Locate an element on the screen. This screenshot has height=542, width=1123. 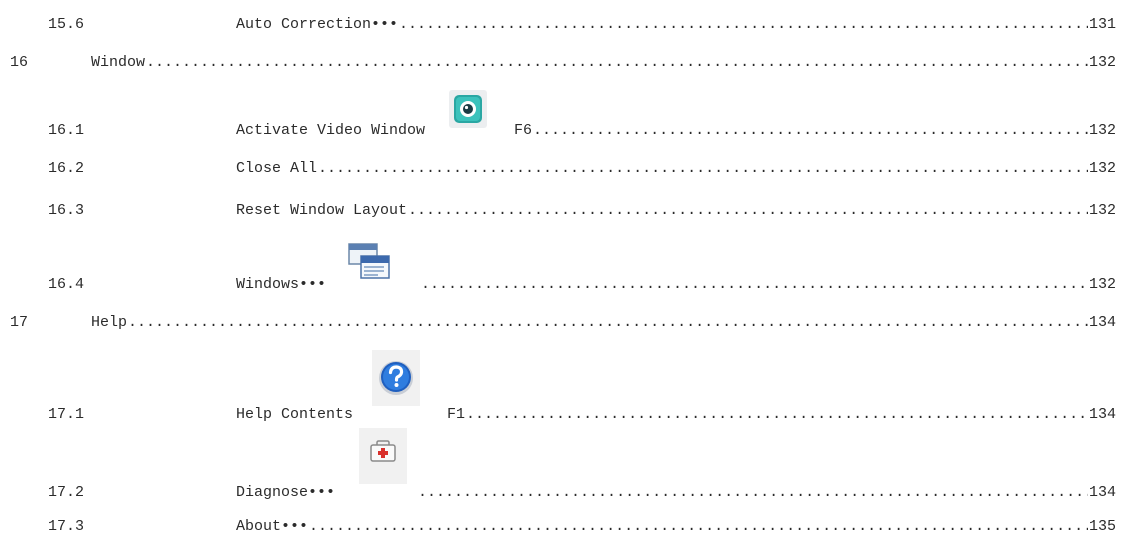
video-camera-icon is located at coordinates (468, 115).